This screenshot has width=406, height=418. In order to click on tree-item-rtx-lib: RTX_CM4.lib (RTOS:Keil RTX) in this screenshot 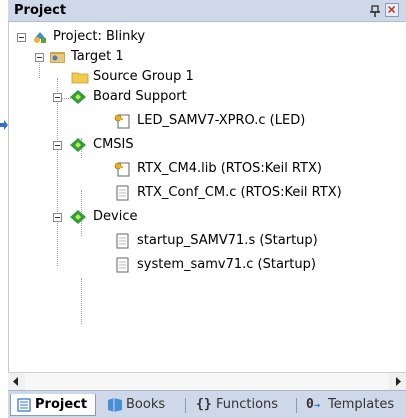, I will do `click(207, 169)`.